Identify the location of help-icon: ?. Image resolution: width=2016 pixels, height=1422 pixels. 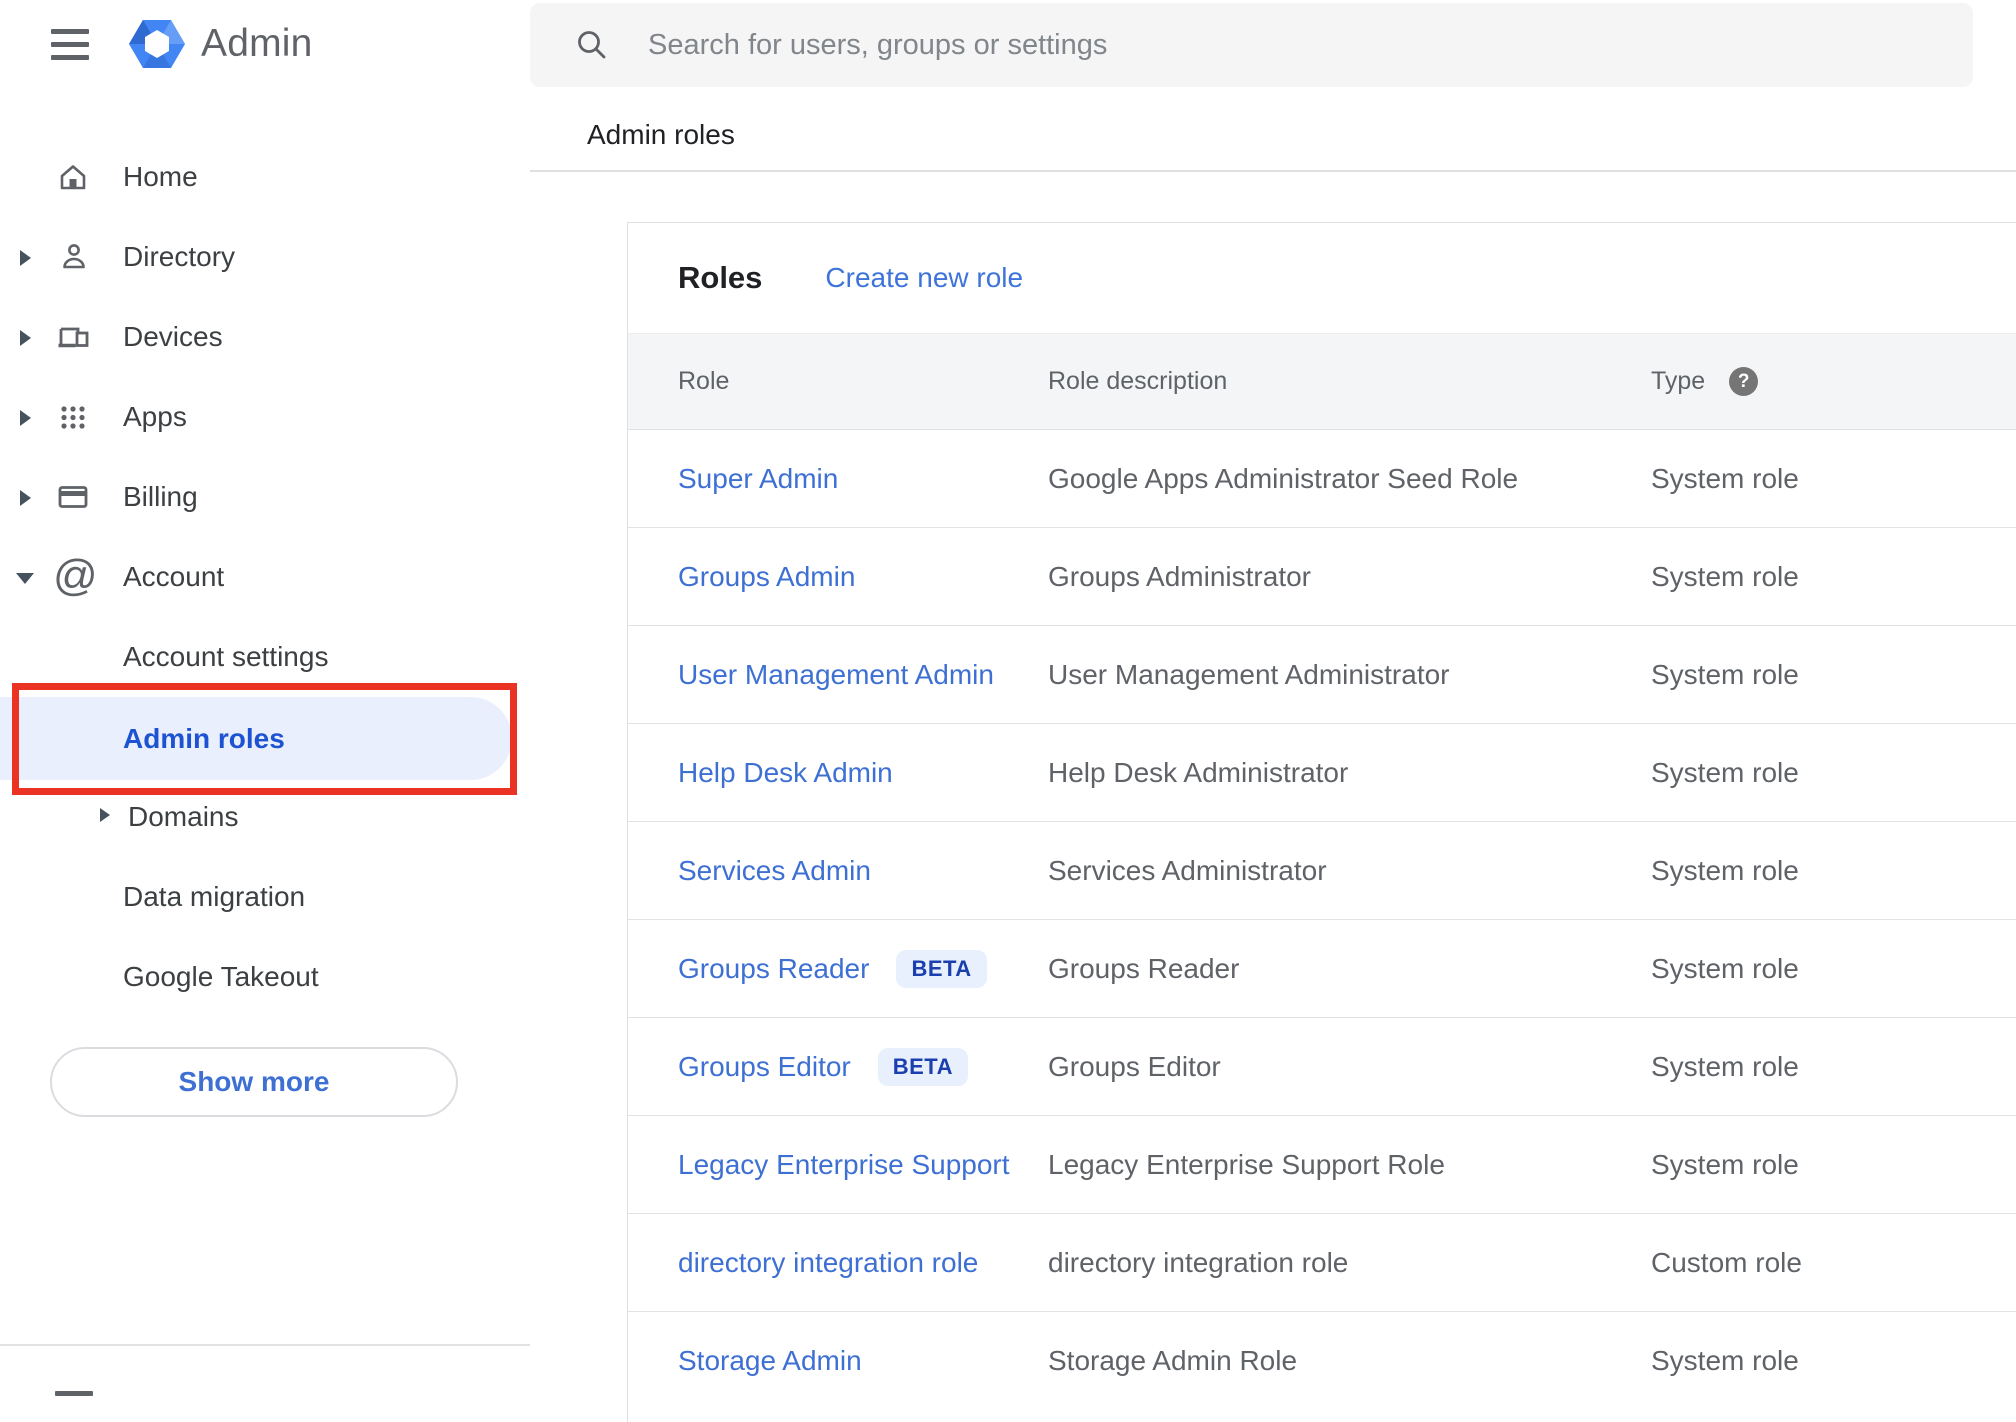
(1744, 381).